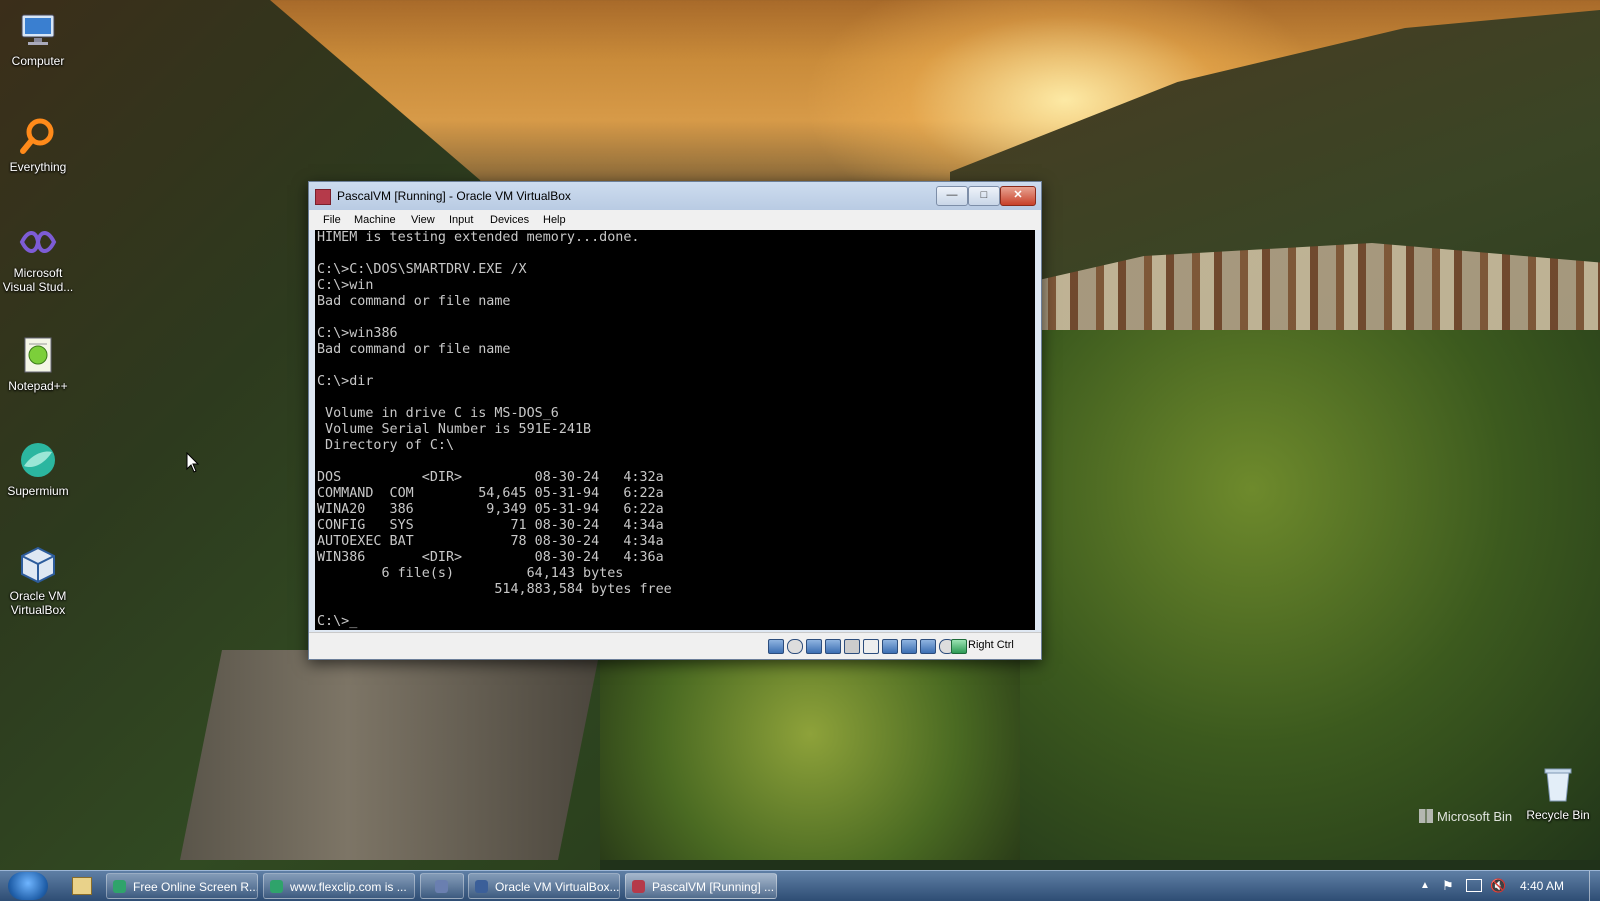  What do you see at coordinates (193, 462) in the screenshot?
I see `mouse-cursor-icon` at bounding box center [193, 462].